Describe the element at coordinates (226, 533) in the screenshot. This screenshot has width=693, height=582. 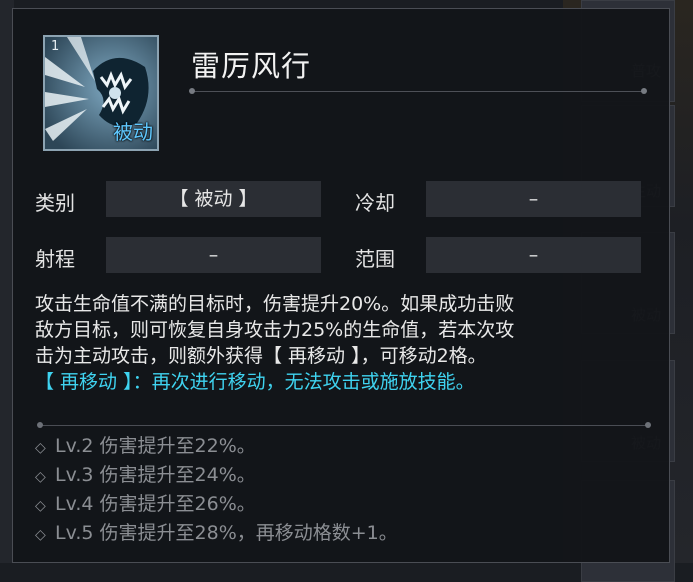
I see `level-upgrade-text: Lv.5 伤害提升至28%，再移动格数+1。` at that location.